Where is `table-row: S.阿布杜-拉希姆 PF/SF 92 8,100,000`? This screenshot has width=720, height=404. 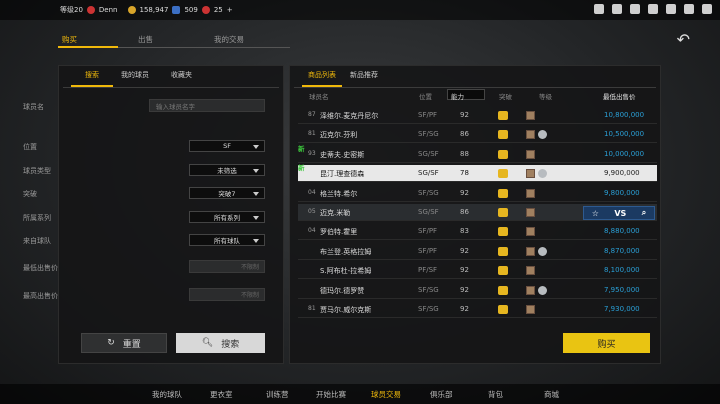
table-row: S.阿布杜-拉希姆 PF/SF 92 8,100,000 is located at coordinates (477, 271).